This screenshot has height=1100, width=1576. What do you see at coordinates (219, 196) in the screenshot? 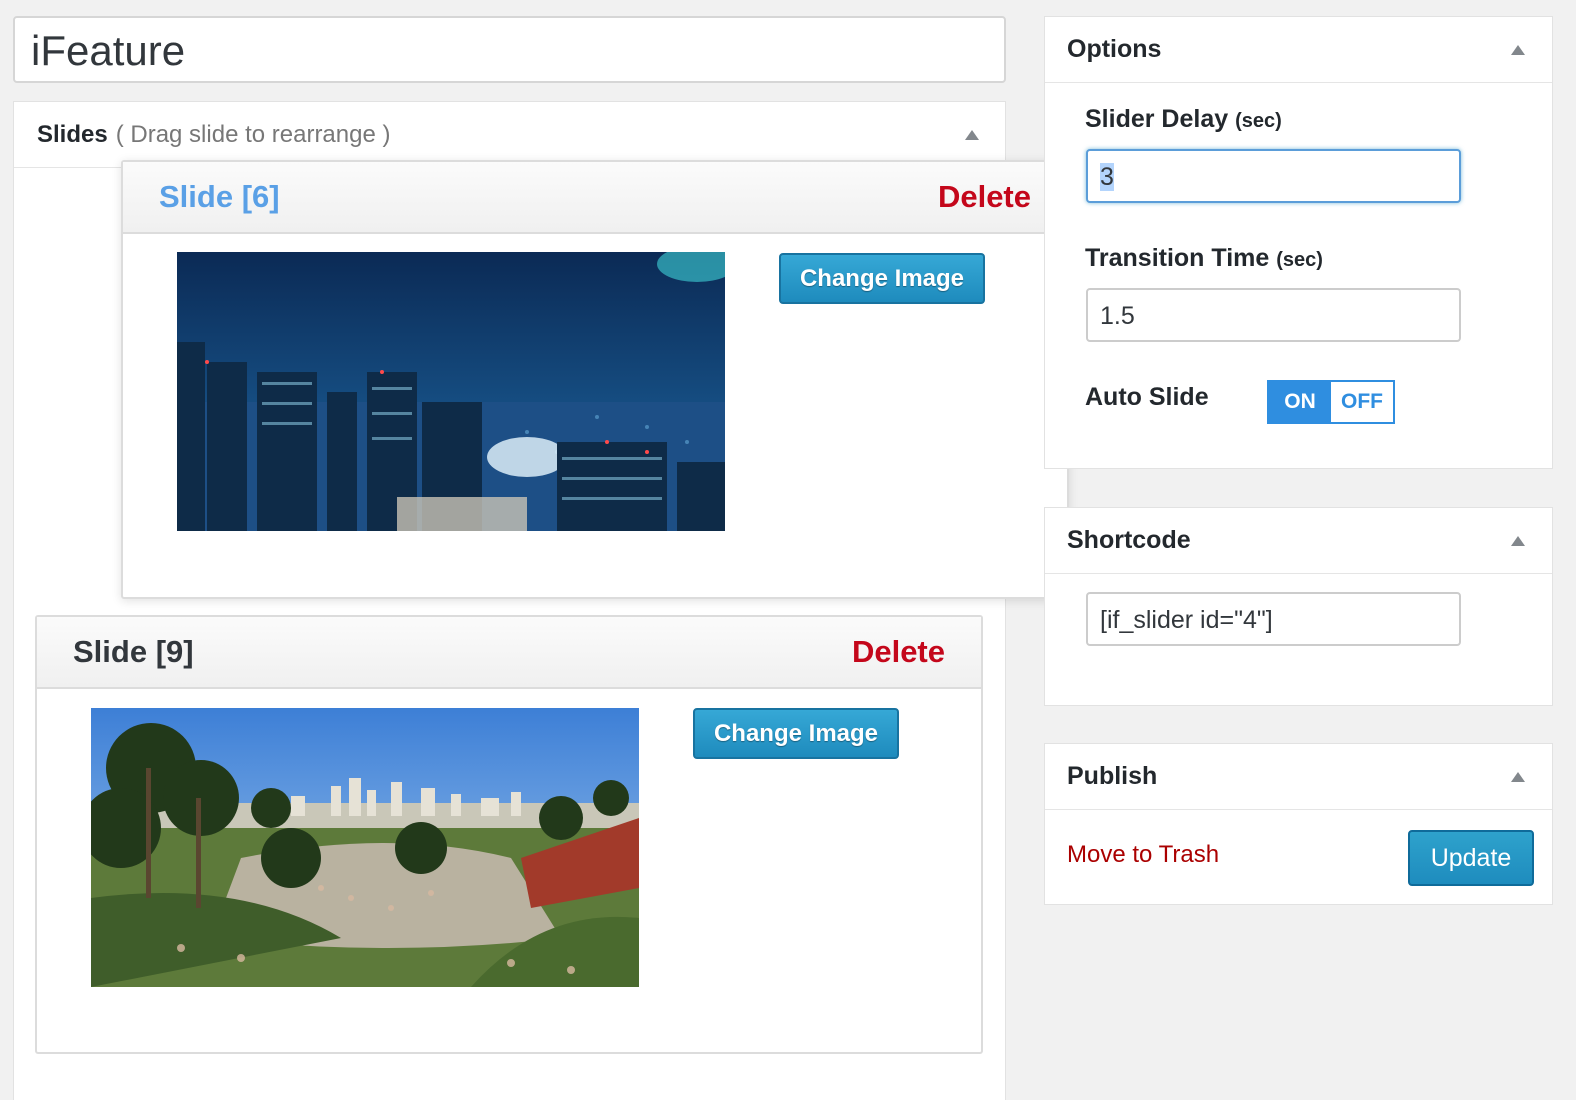
I see `slide-title: Slide [6]` at bounding box center [219, 196].